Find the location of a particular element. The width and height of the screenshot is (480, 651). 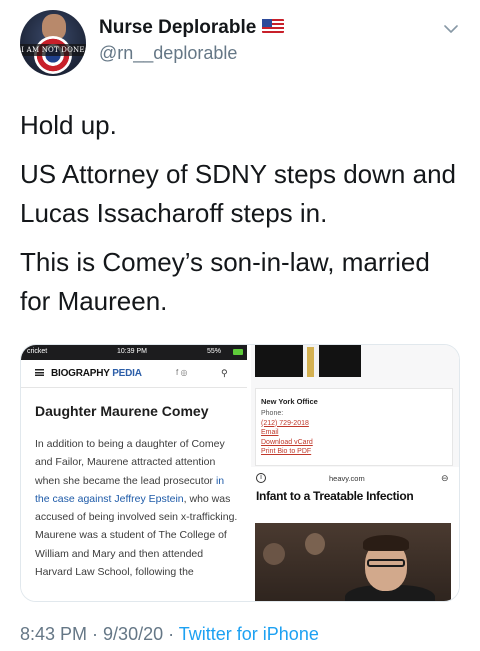

avatar: I AM NOT DONE is located at coordinates (53, 43).